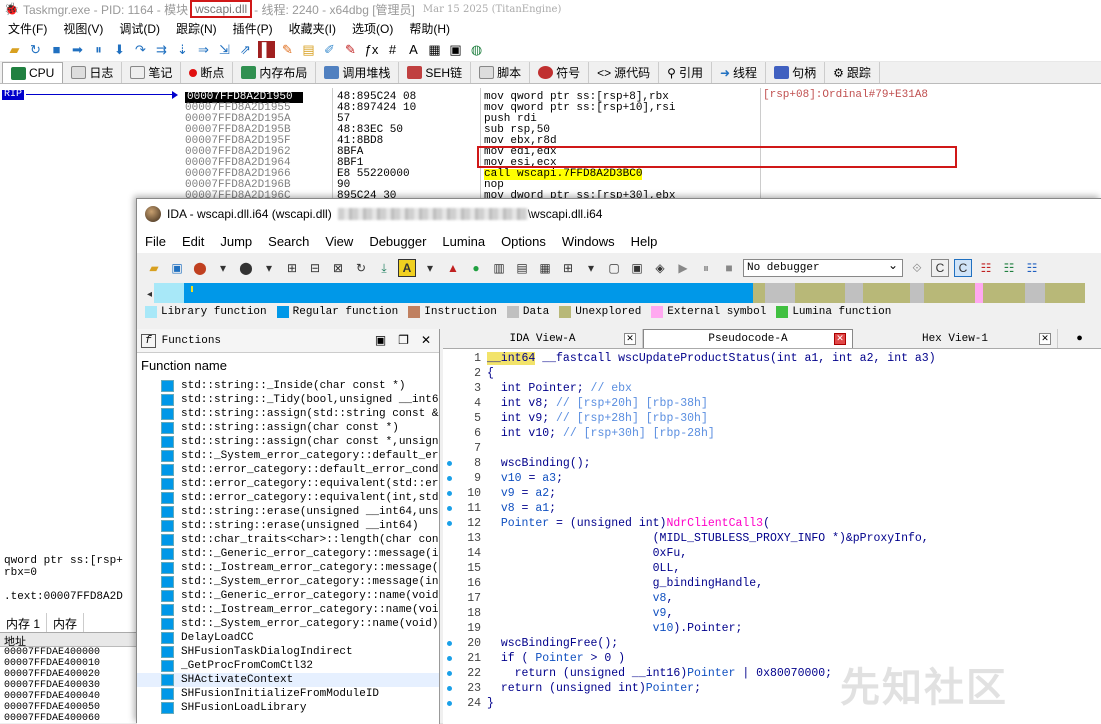  I want to click on tab-source: <> 源代码, so click(624, 72).